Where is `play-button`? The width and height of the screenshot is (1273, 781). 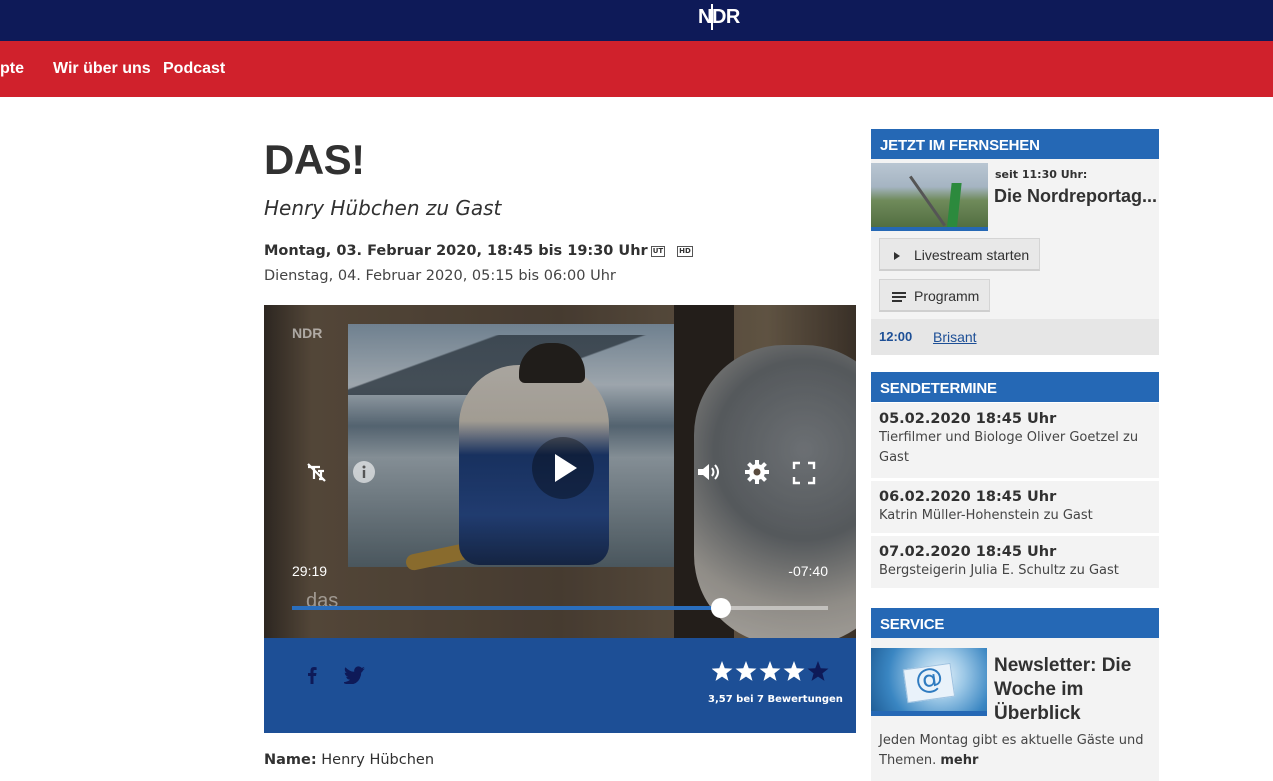
play-button is located at coordinates (563, 468).